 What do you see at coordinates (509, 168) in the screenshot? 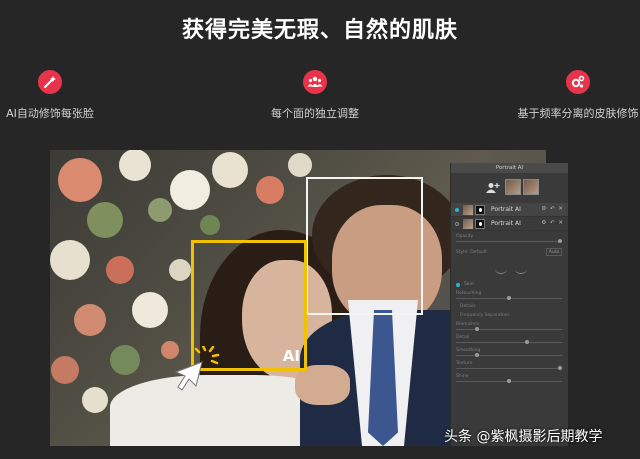
I see `panel-title: Portrait AI` at bounding box center [509, 168].